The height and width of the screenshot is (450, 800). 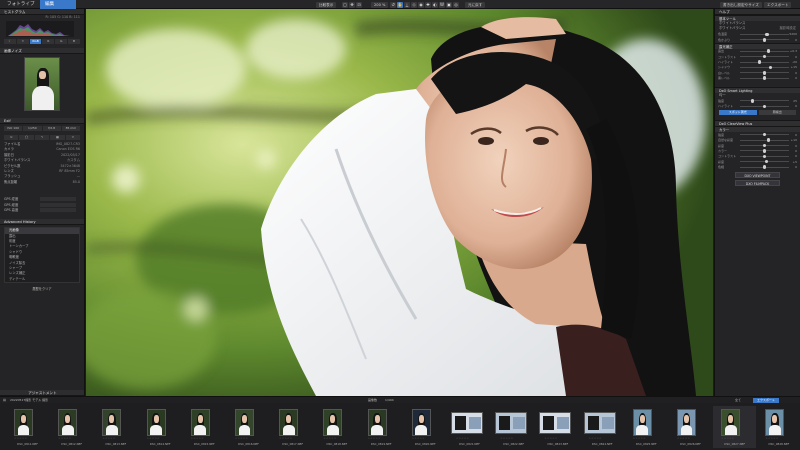 I want to click on filmstrip-thumbnail: ☆☆☆☆☆ DSC_0820.NEF, so click(x=425, y=427).